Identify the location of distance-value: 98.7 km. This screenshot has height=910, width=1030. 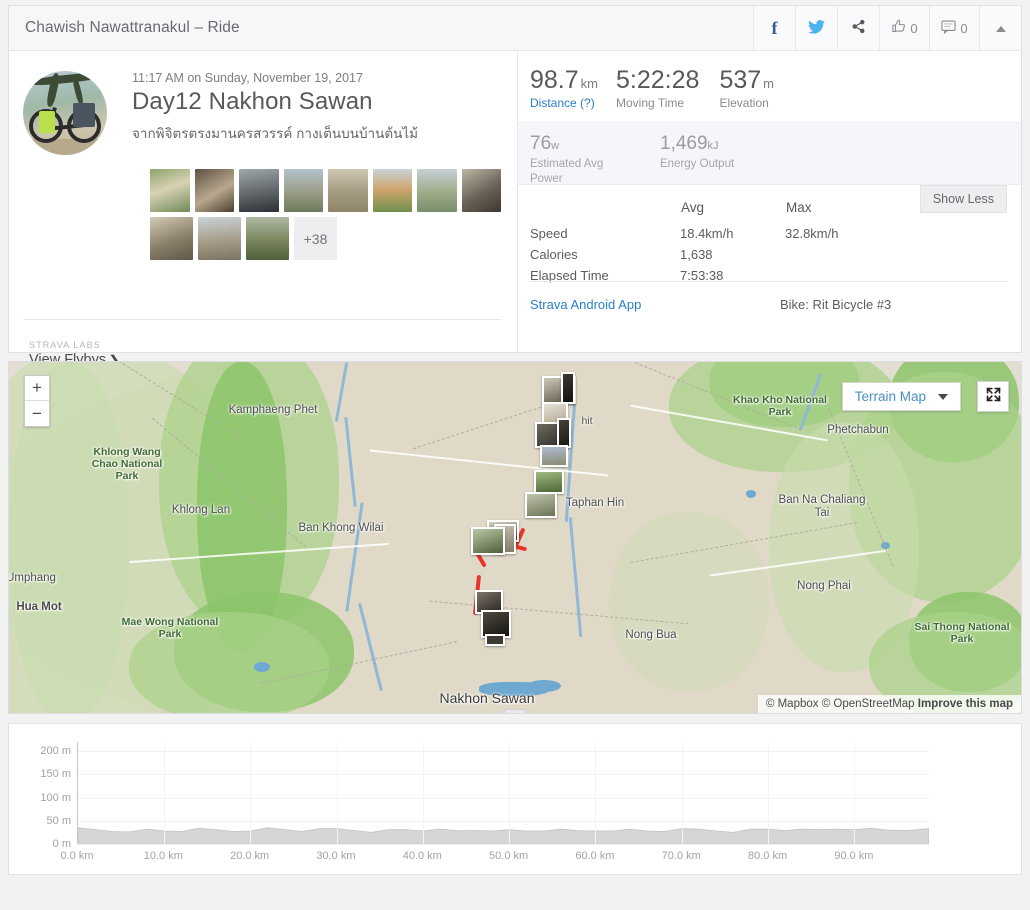
(564, 80).